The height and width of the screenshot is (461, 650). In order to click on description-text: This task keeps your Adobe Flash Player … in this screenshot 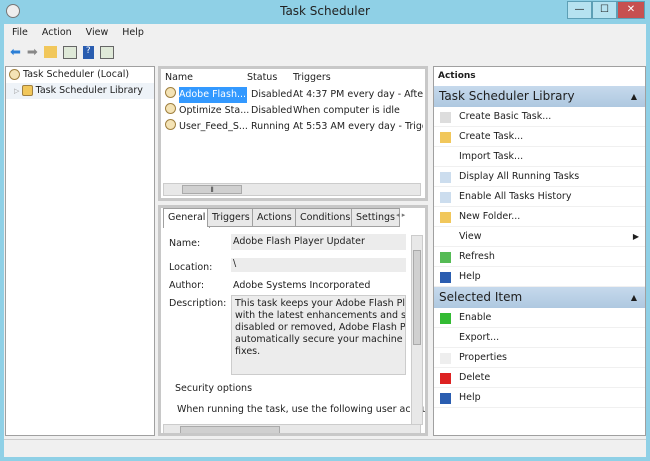, I will do `click(320, 327)`.